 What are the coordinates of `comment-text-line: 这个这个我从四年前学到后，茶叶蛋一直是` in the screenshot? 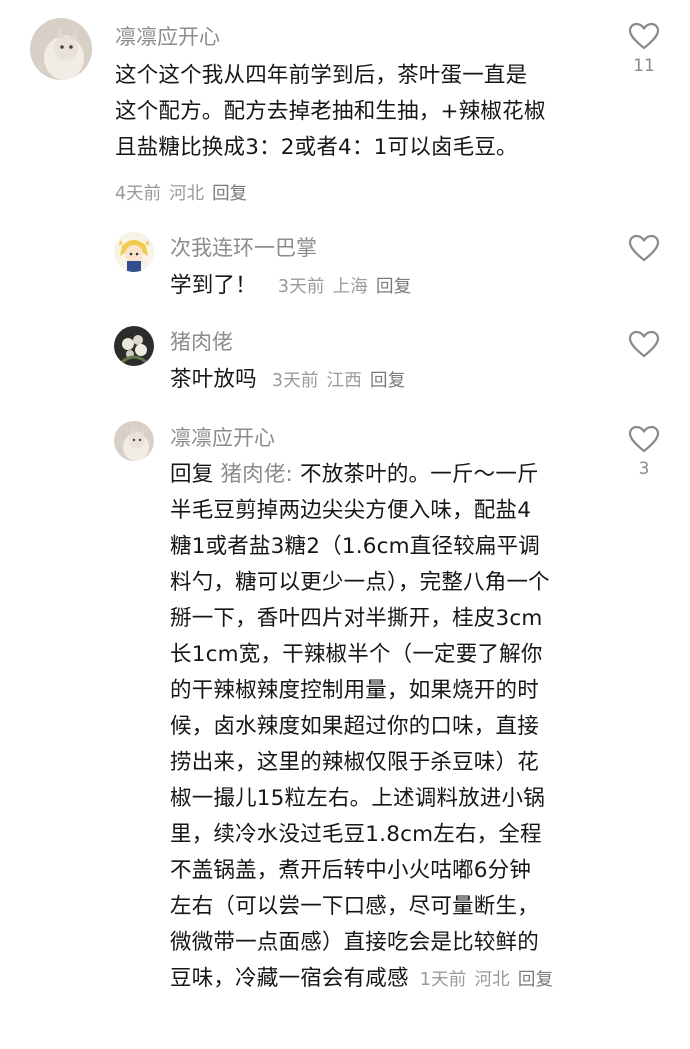 It's located at (321, 75).